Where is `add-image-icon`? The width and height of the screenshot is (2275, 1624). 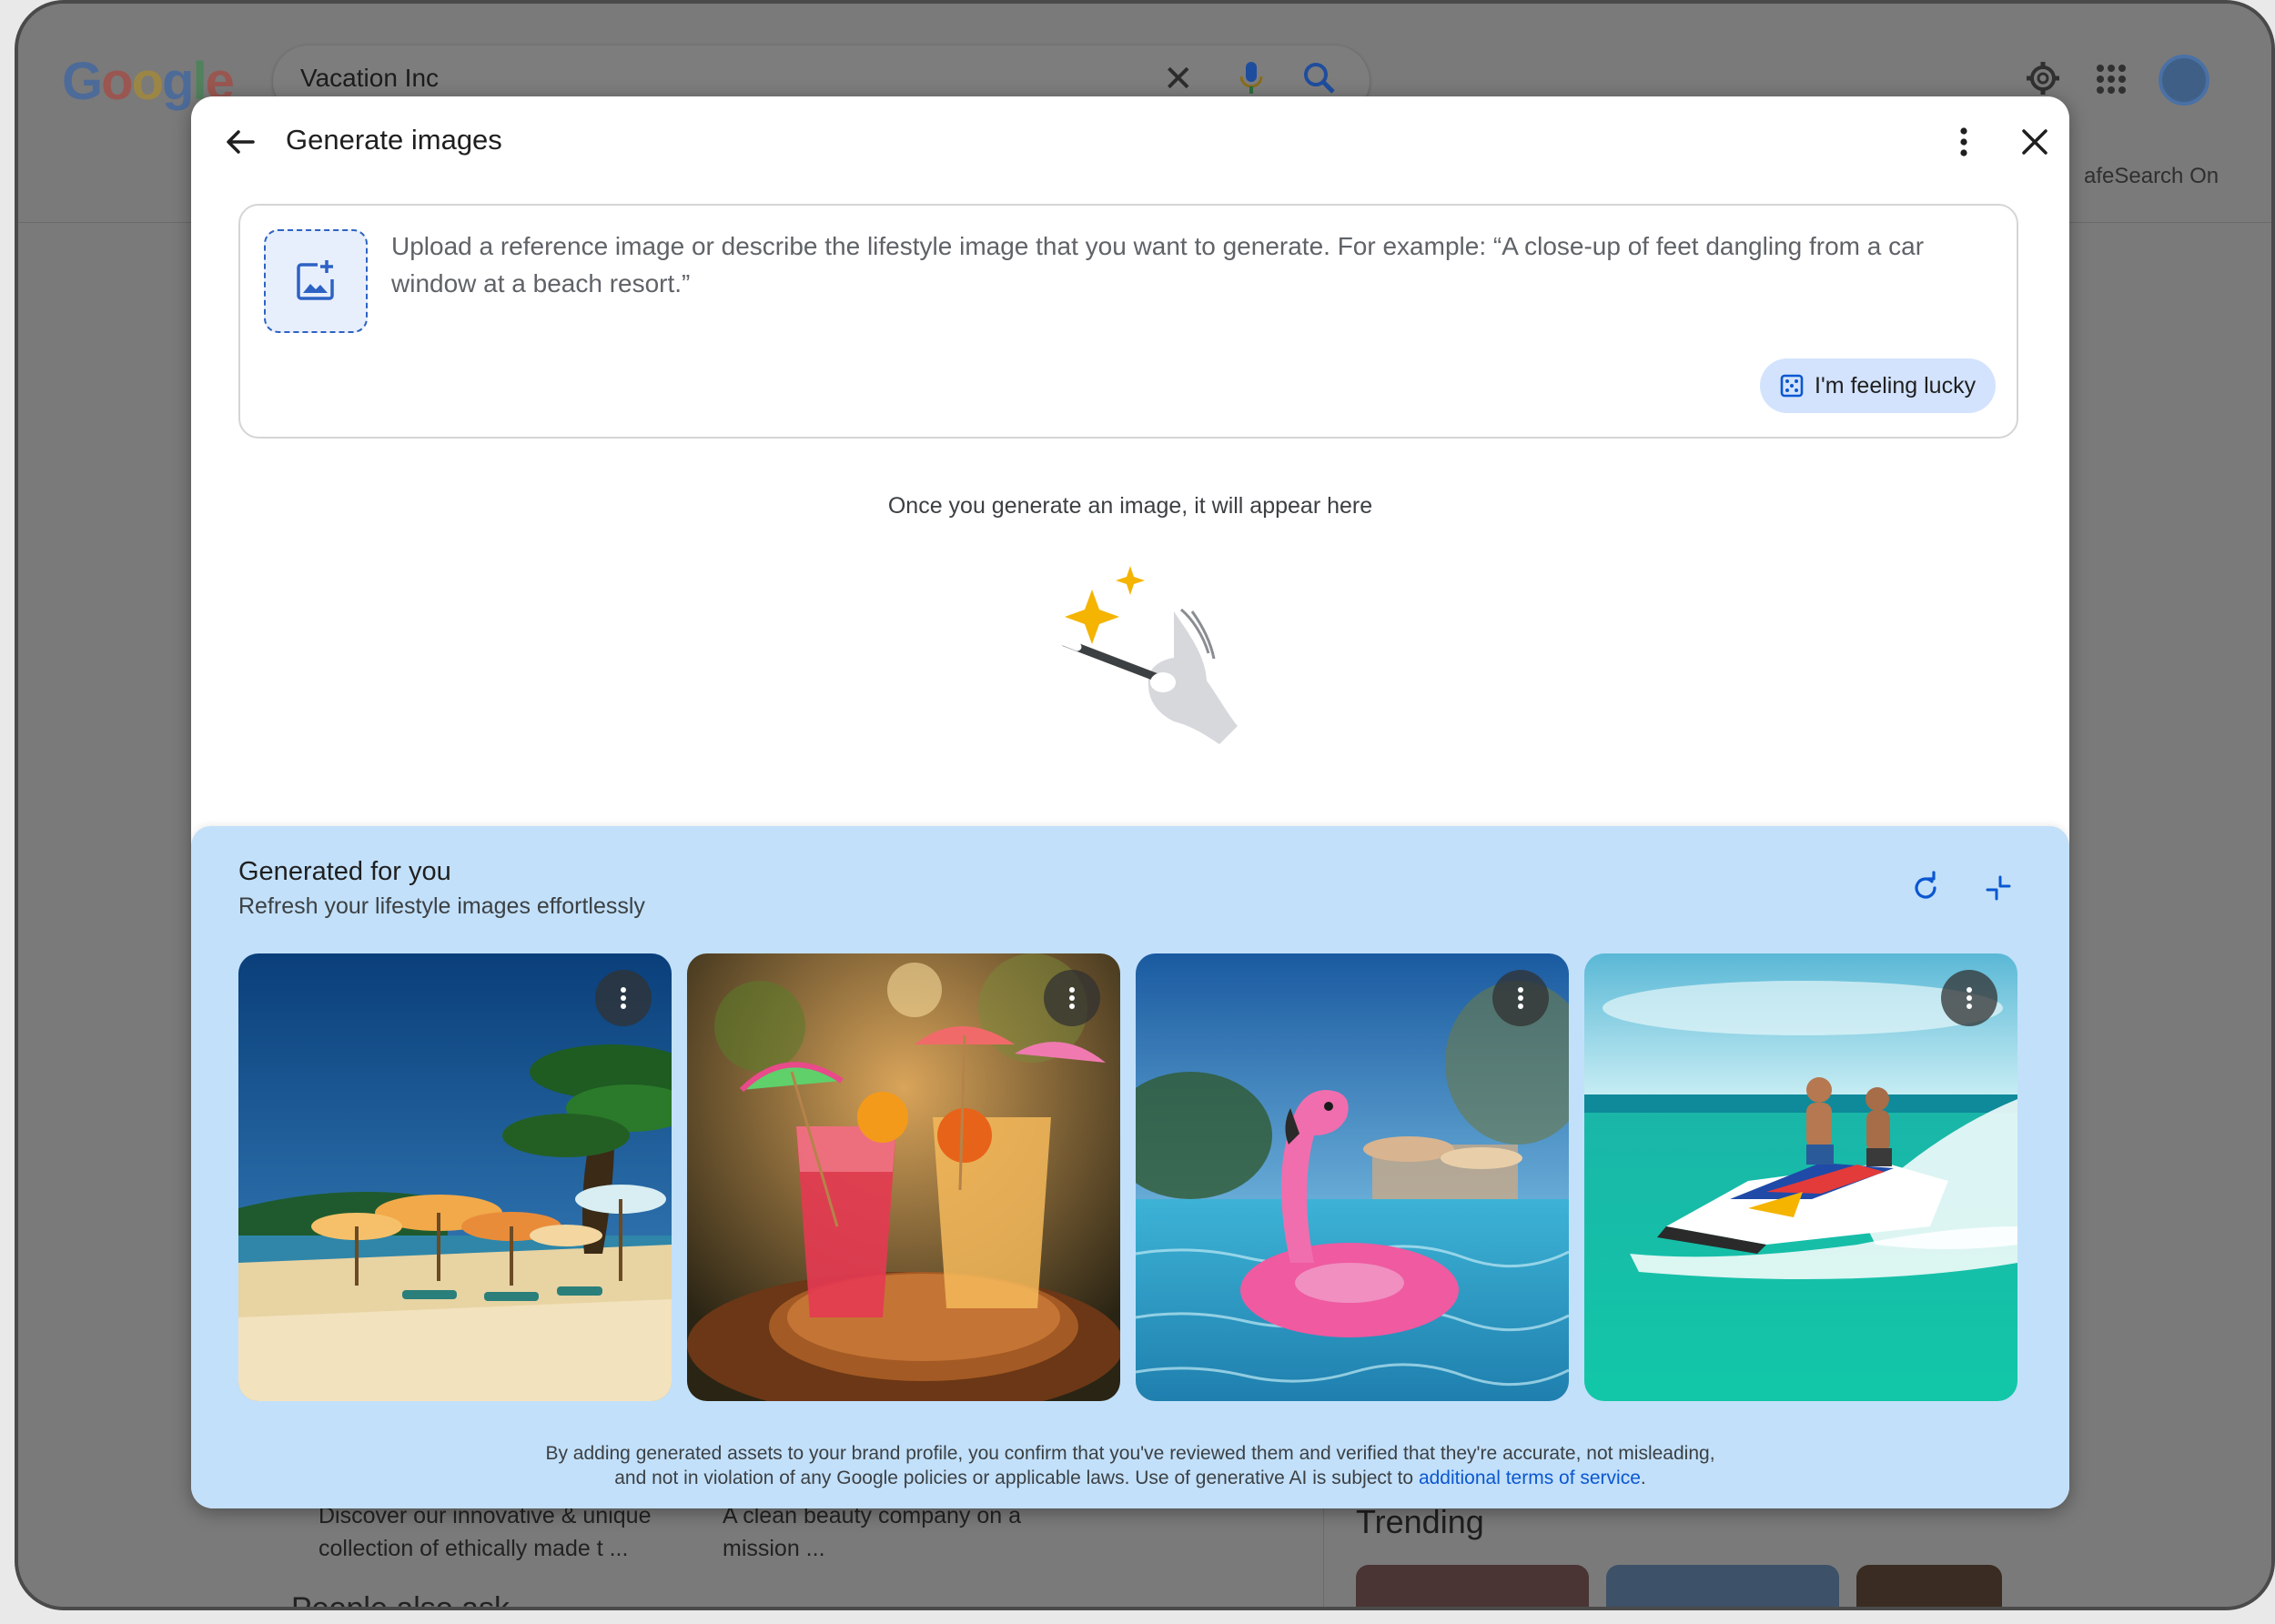
add-image-icon is located at coordinates (316, 280).